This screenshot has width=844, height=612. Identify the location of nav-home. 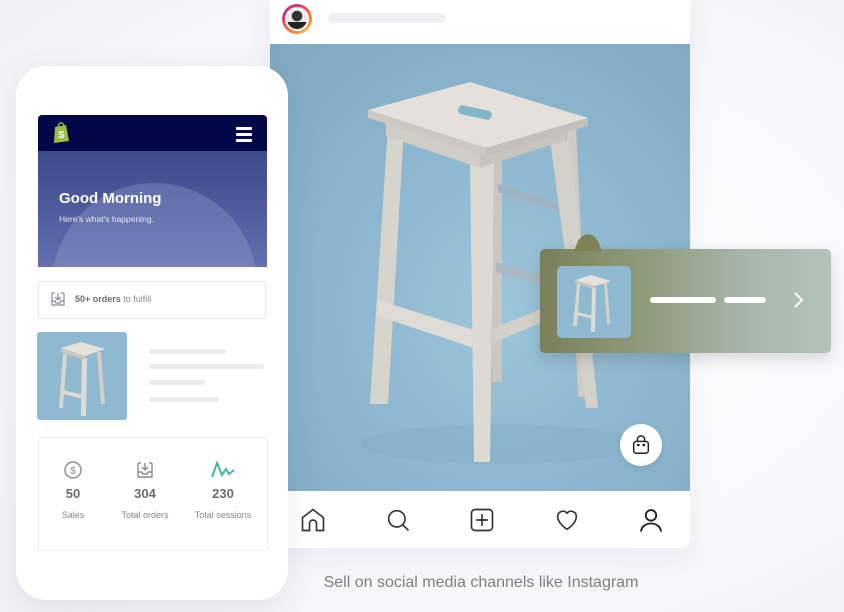
(313, 520).